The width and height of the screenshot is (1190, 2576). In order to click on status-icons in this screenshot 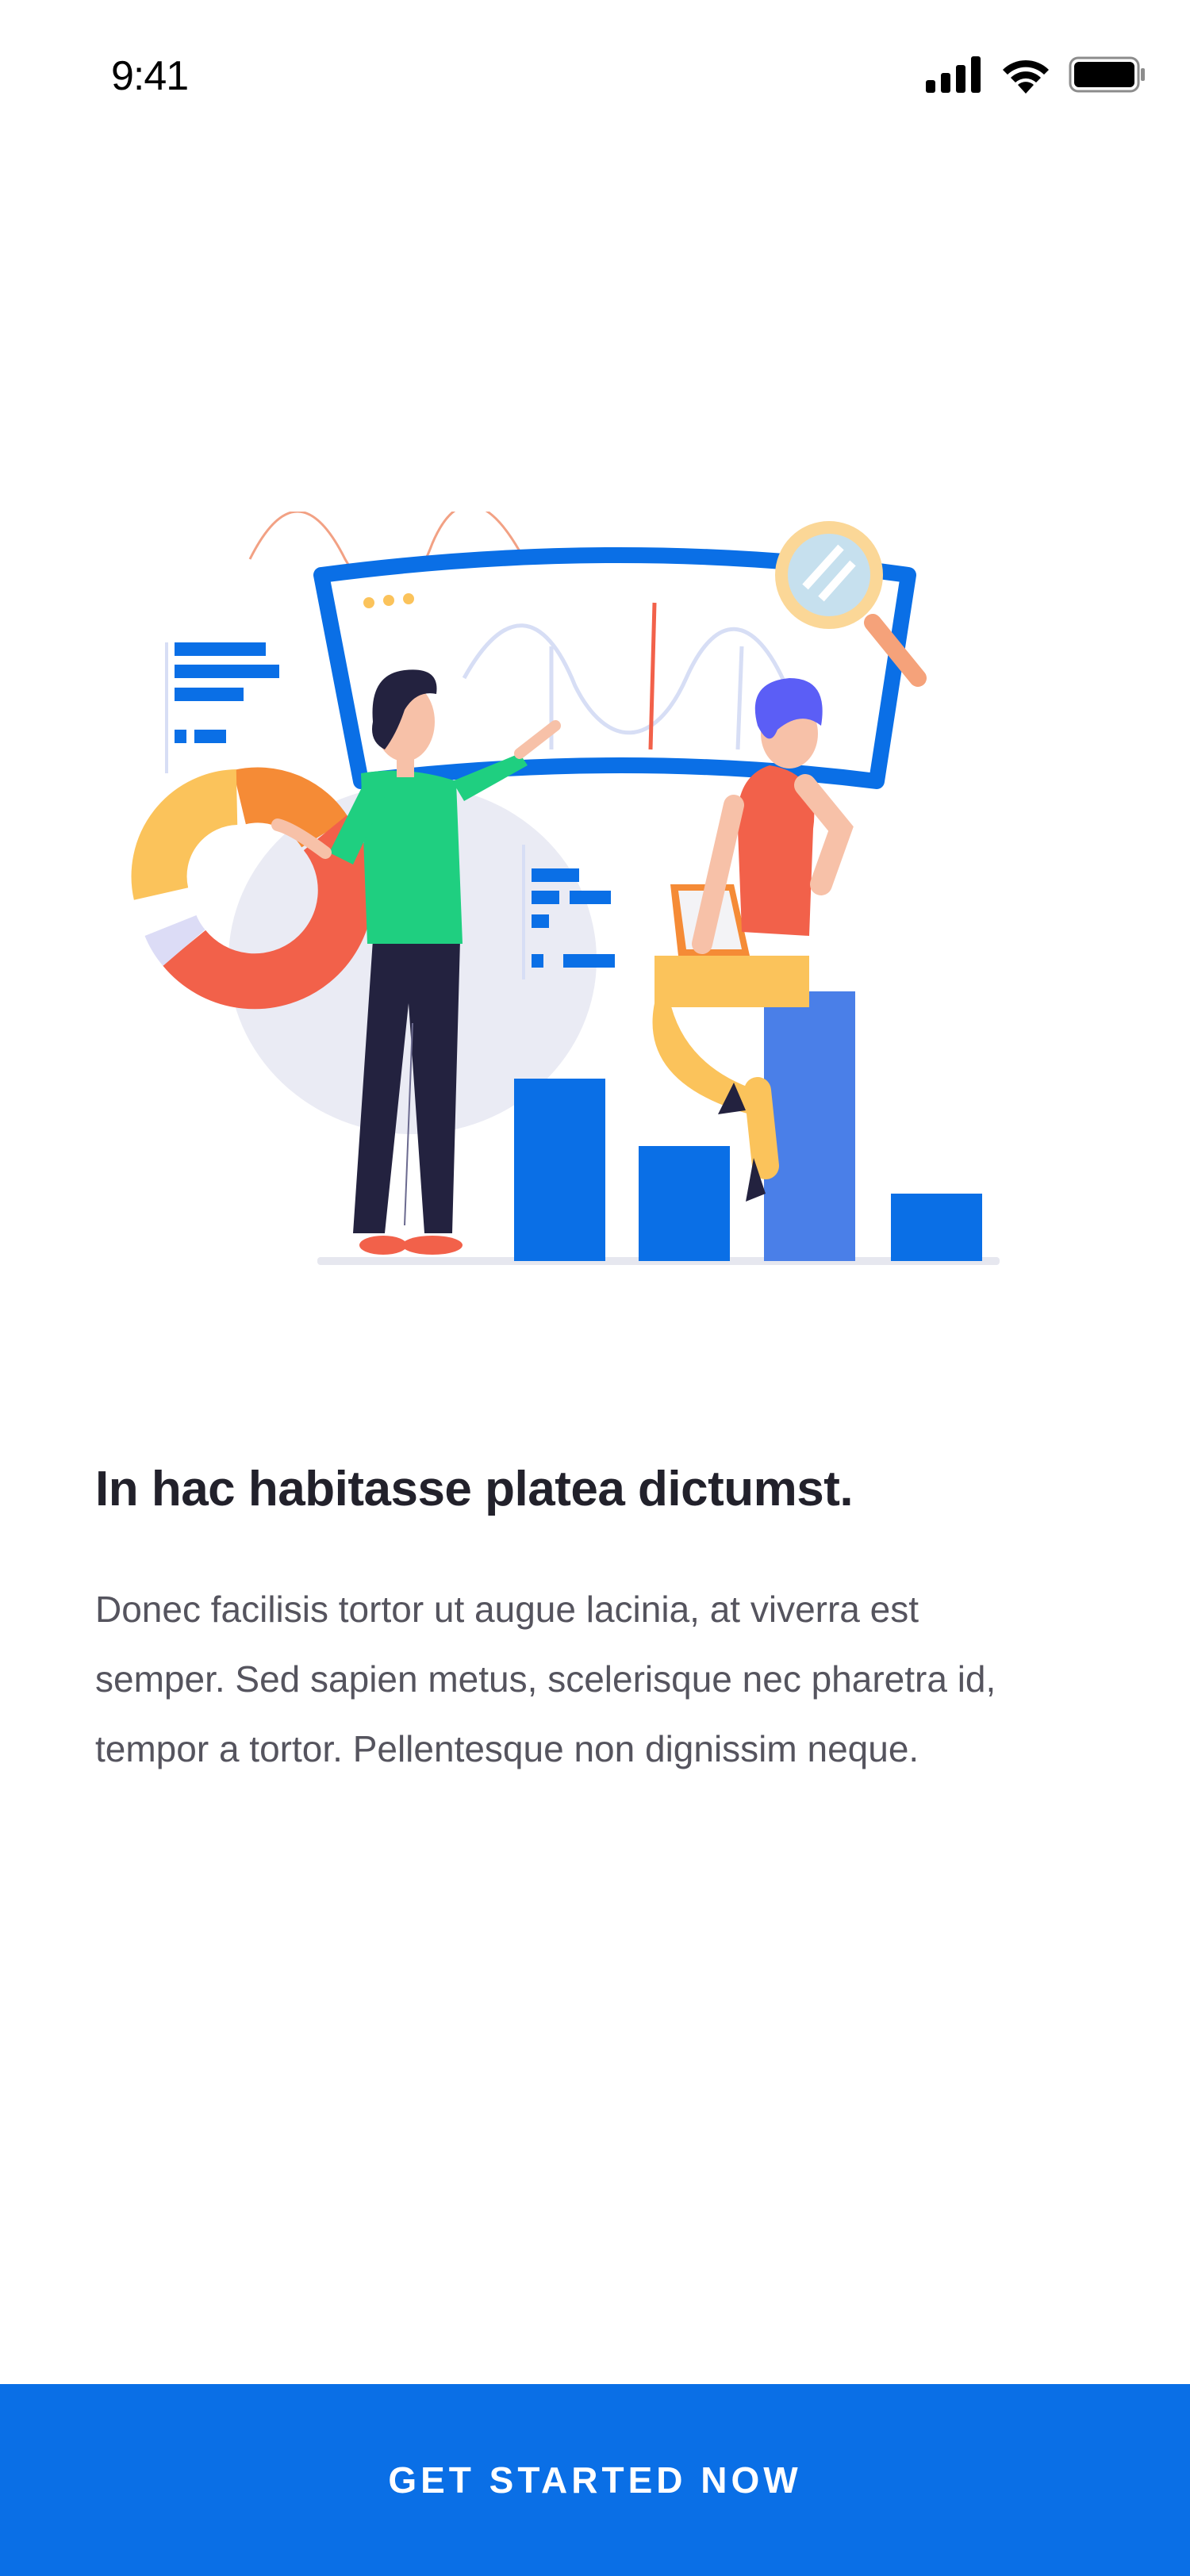, I will do `click(1036, 74)`.